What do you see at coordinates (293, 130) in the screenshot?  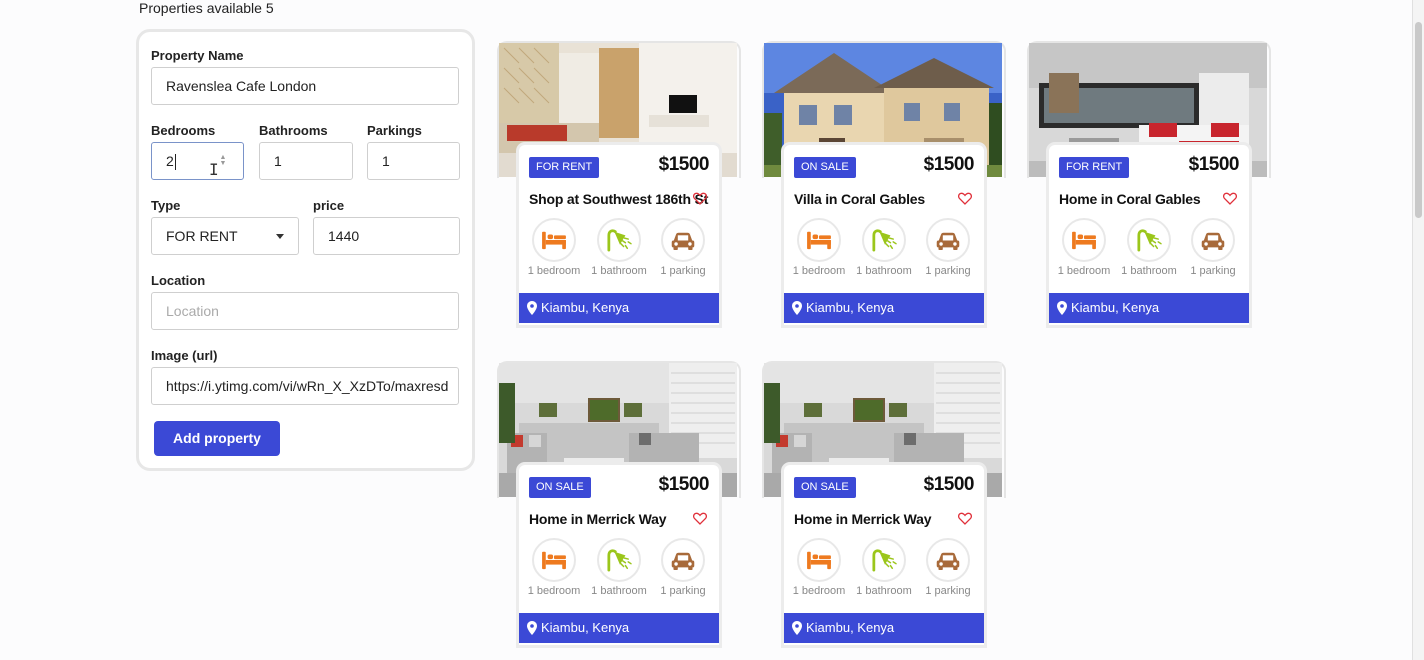 I see `bathrooms-label: Bathrooms` at bounding box center [293, 130].